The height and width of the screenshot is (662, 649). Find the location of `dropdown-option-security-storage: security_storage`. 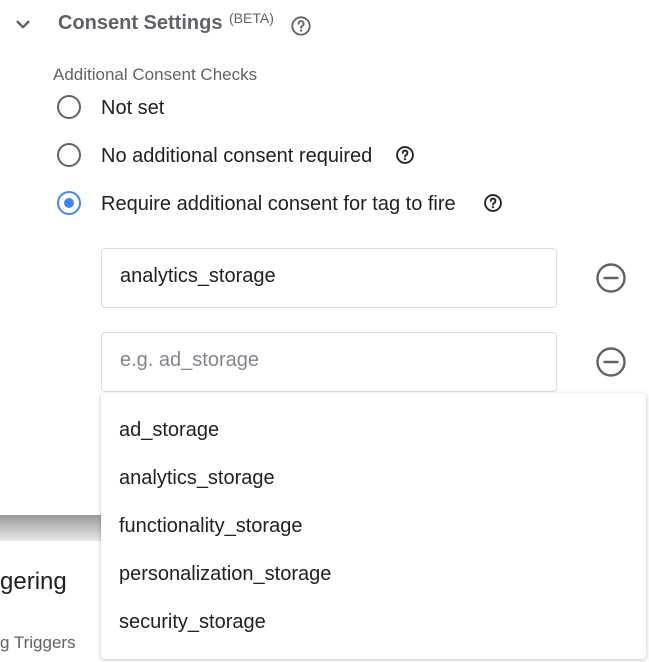

dropdown-option-security-storage: security_storage is located at coordinates (192, 622).